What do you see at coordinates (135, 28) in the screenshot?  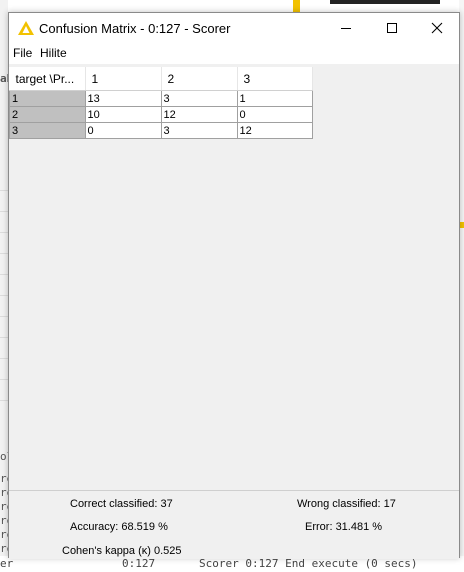 I see `window-title: Confusion Matrix - 0:127 - Scorer` at bounding box center [135, 28].